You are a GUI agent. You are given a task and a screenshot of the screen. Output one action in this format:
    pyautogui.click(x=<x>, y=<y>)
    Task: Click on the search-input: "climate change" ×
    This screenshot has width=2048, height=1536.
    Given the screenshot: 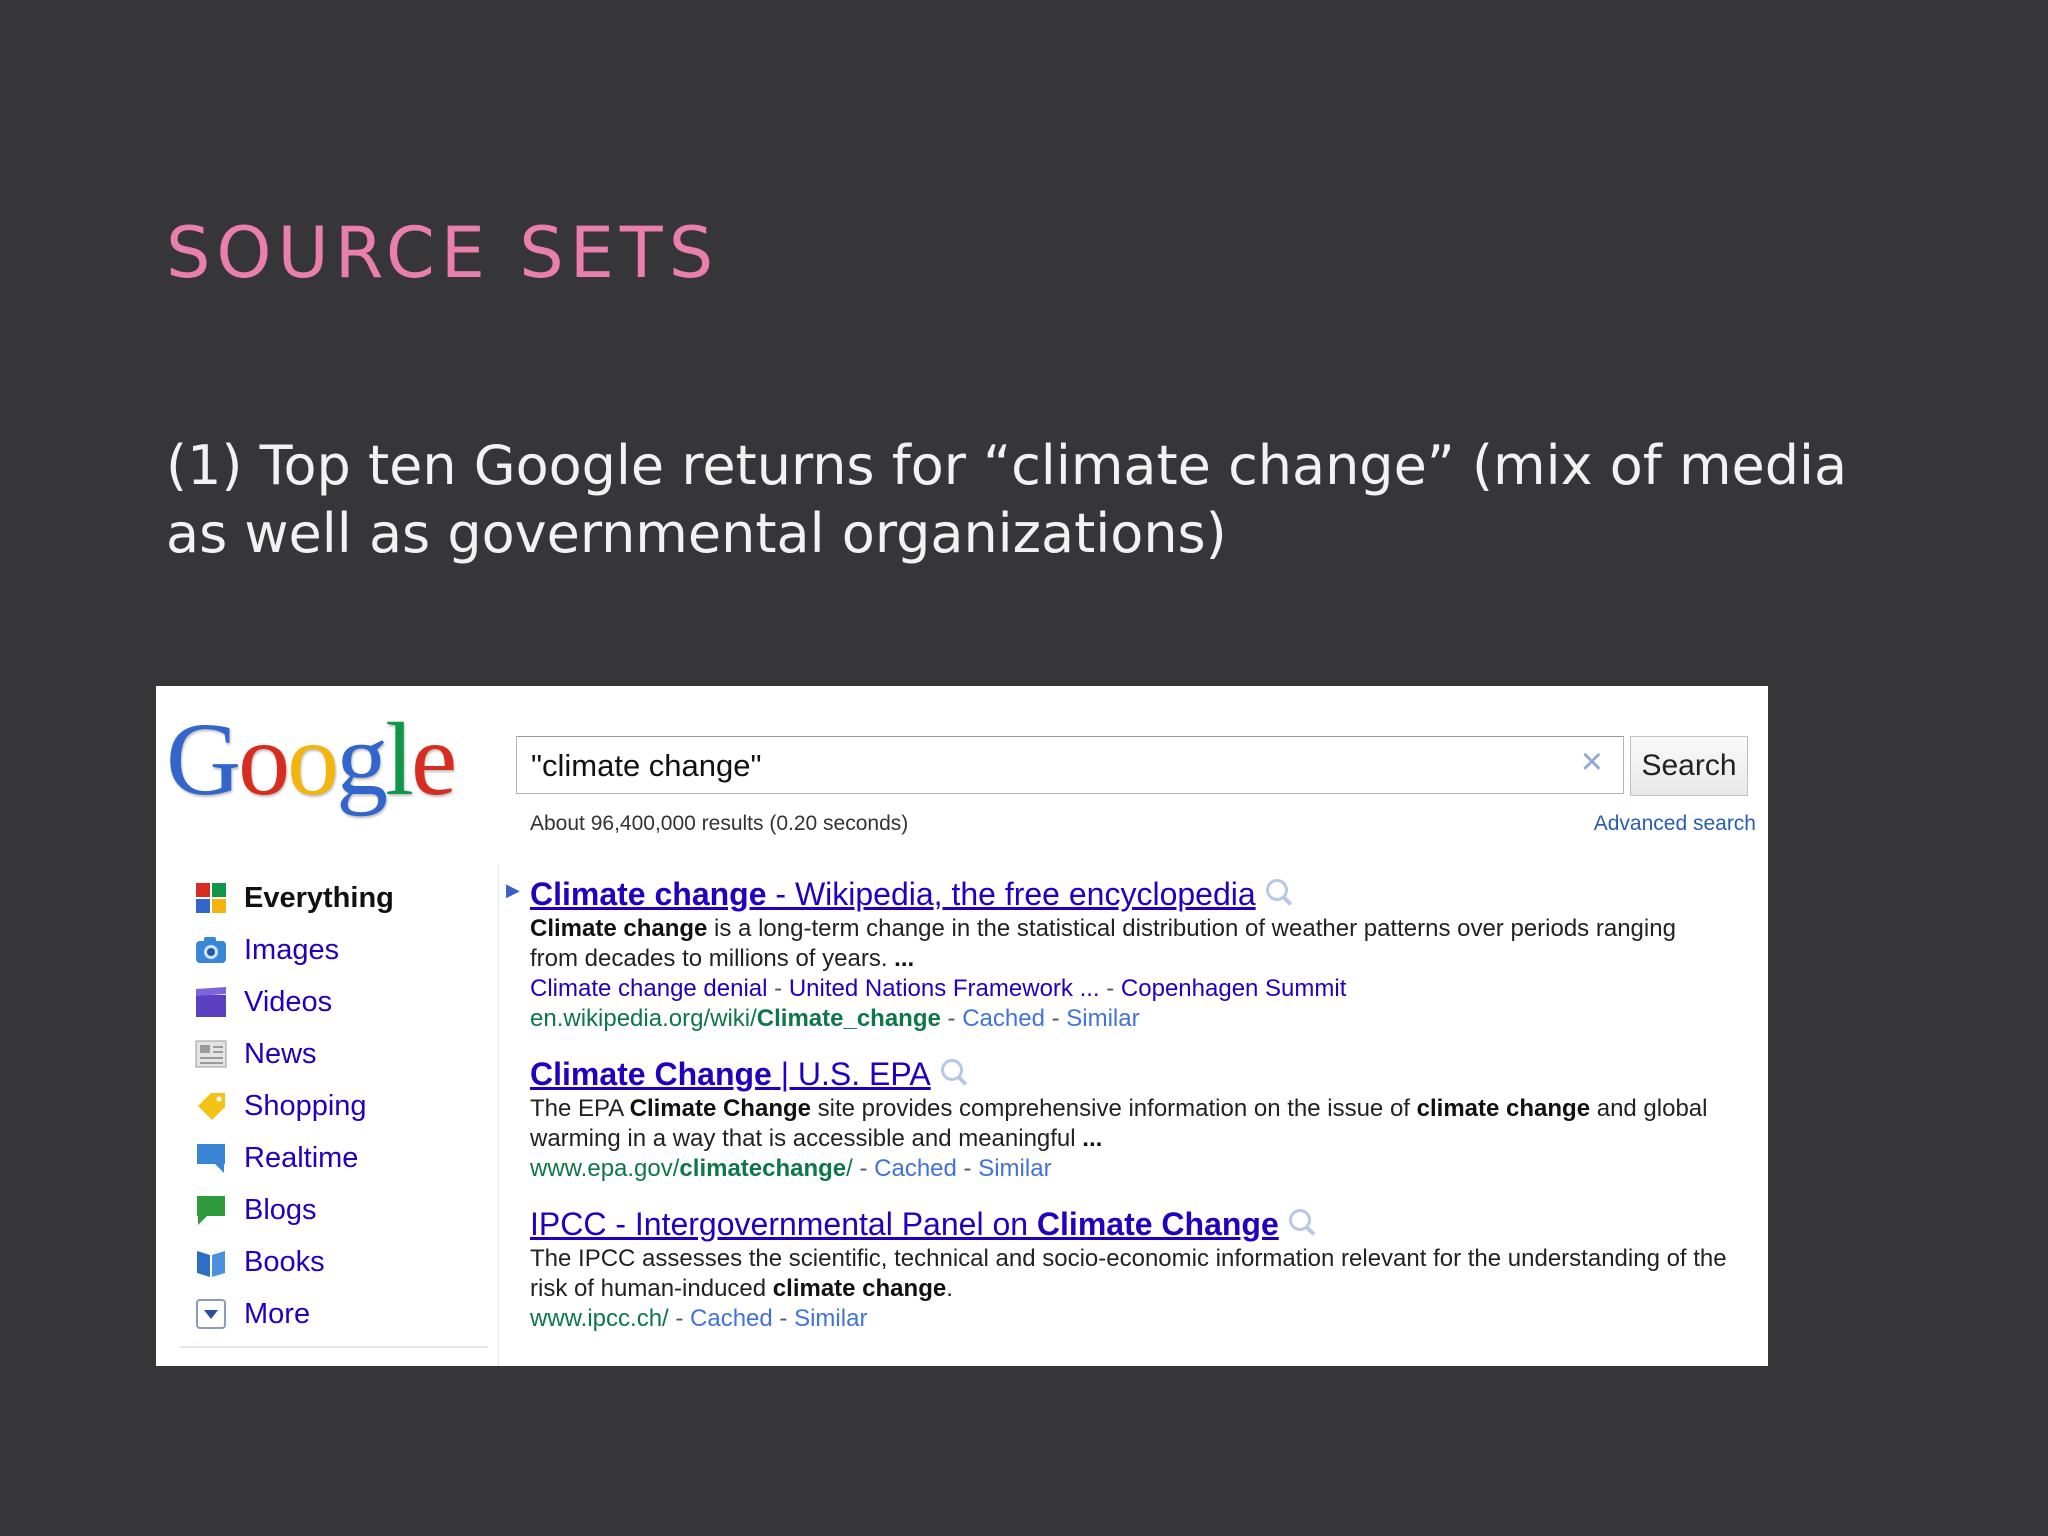 What is the action you would take?
    pyautogui.click(x=1070, y=765)
    